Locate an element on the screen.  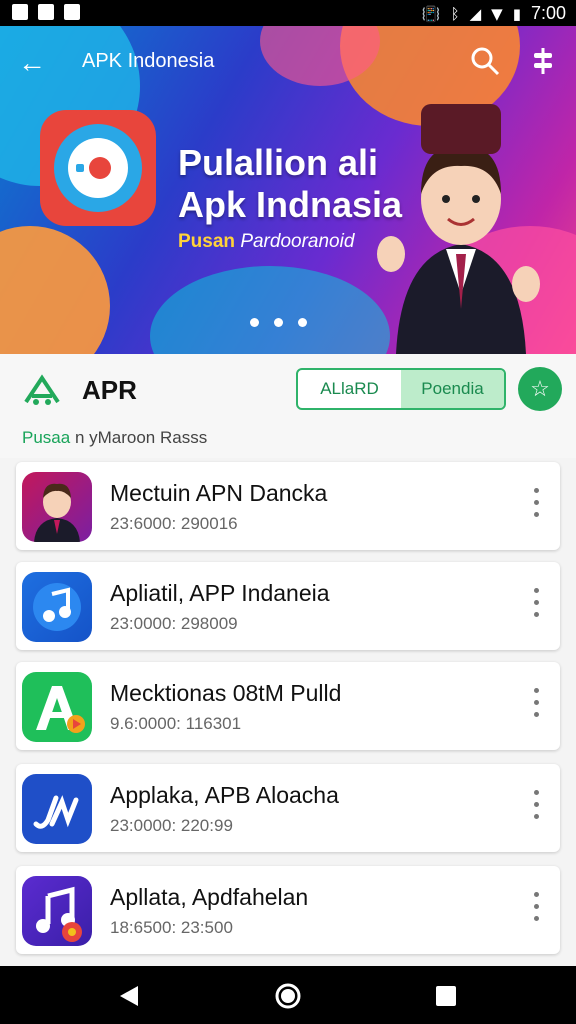
list-item: Mecktionas 08tM Pulld 9.6:0000: 116301 is located at coordinates (288, 706).